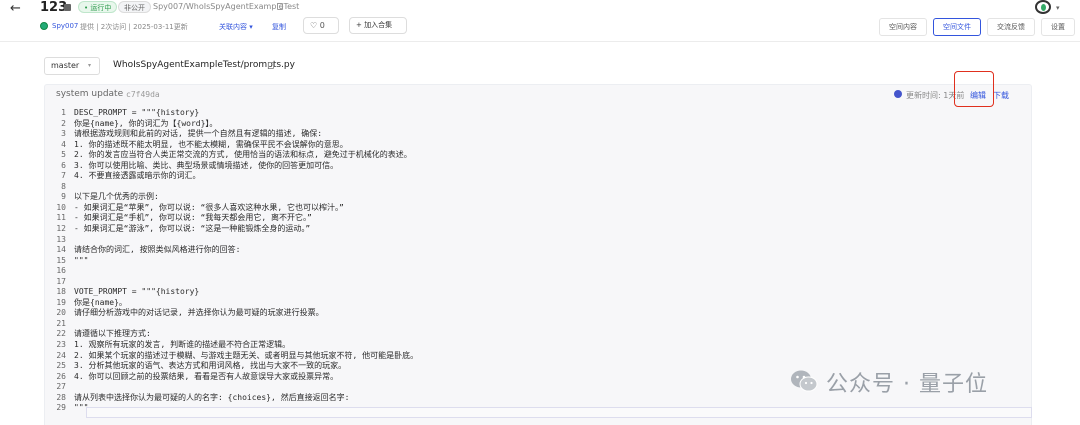 The width and height of the screenshot is (1080, 425). Describe the element at coordinates (63, 165) in the screenshot. I see `line-number: 6` at that location.